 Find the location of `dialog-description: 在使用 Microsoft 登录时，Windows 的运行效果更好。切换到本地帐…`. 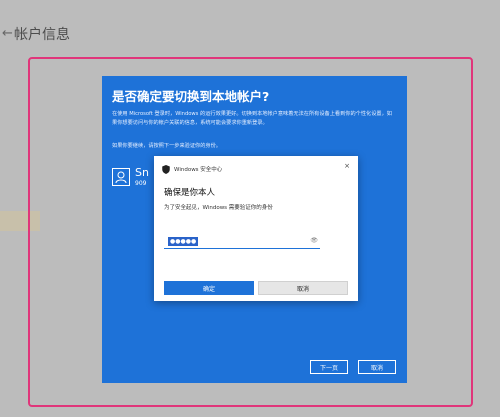

dialog-description: 在使用 Microsoft 登录时，Windows 的运行效果更好。切换到本地帐… is located at coordinates (252, 118).